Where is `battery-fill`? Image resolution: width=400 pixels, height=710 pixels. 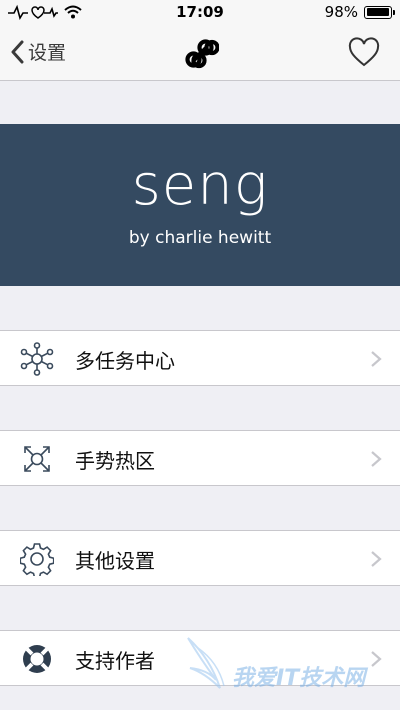 battery-fill is located at coordinates (378, 12).